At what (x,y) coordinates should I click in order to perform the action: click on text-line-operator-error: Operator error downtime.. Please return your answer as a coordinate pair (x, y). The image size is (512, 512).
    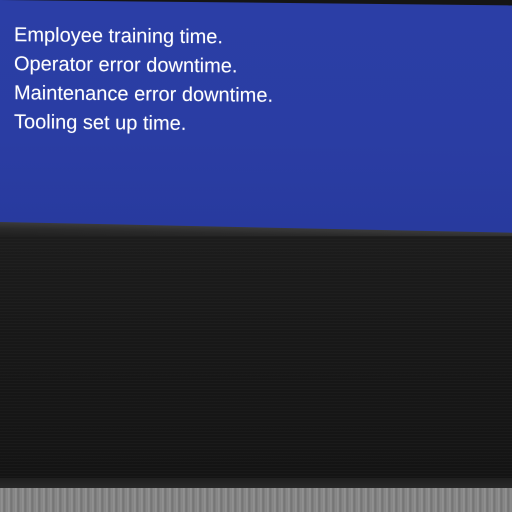
    Looking at the image, I should click on (126, 65).